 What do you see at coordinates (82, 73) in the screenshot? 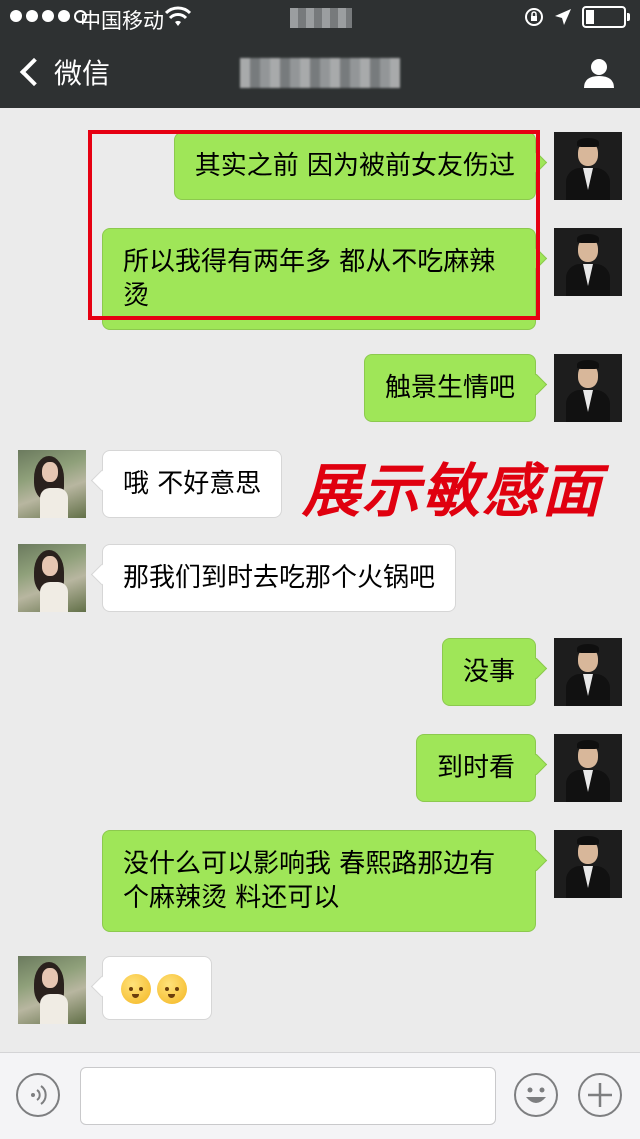
I see `back-label: 微信` at bounding box center [82, 73].